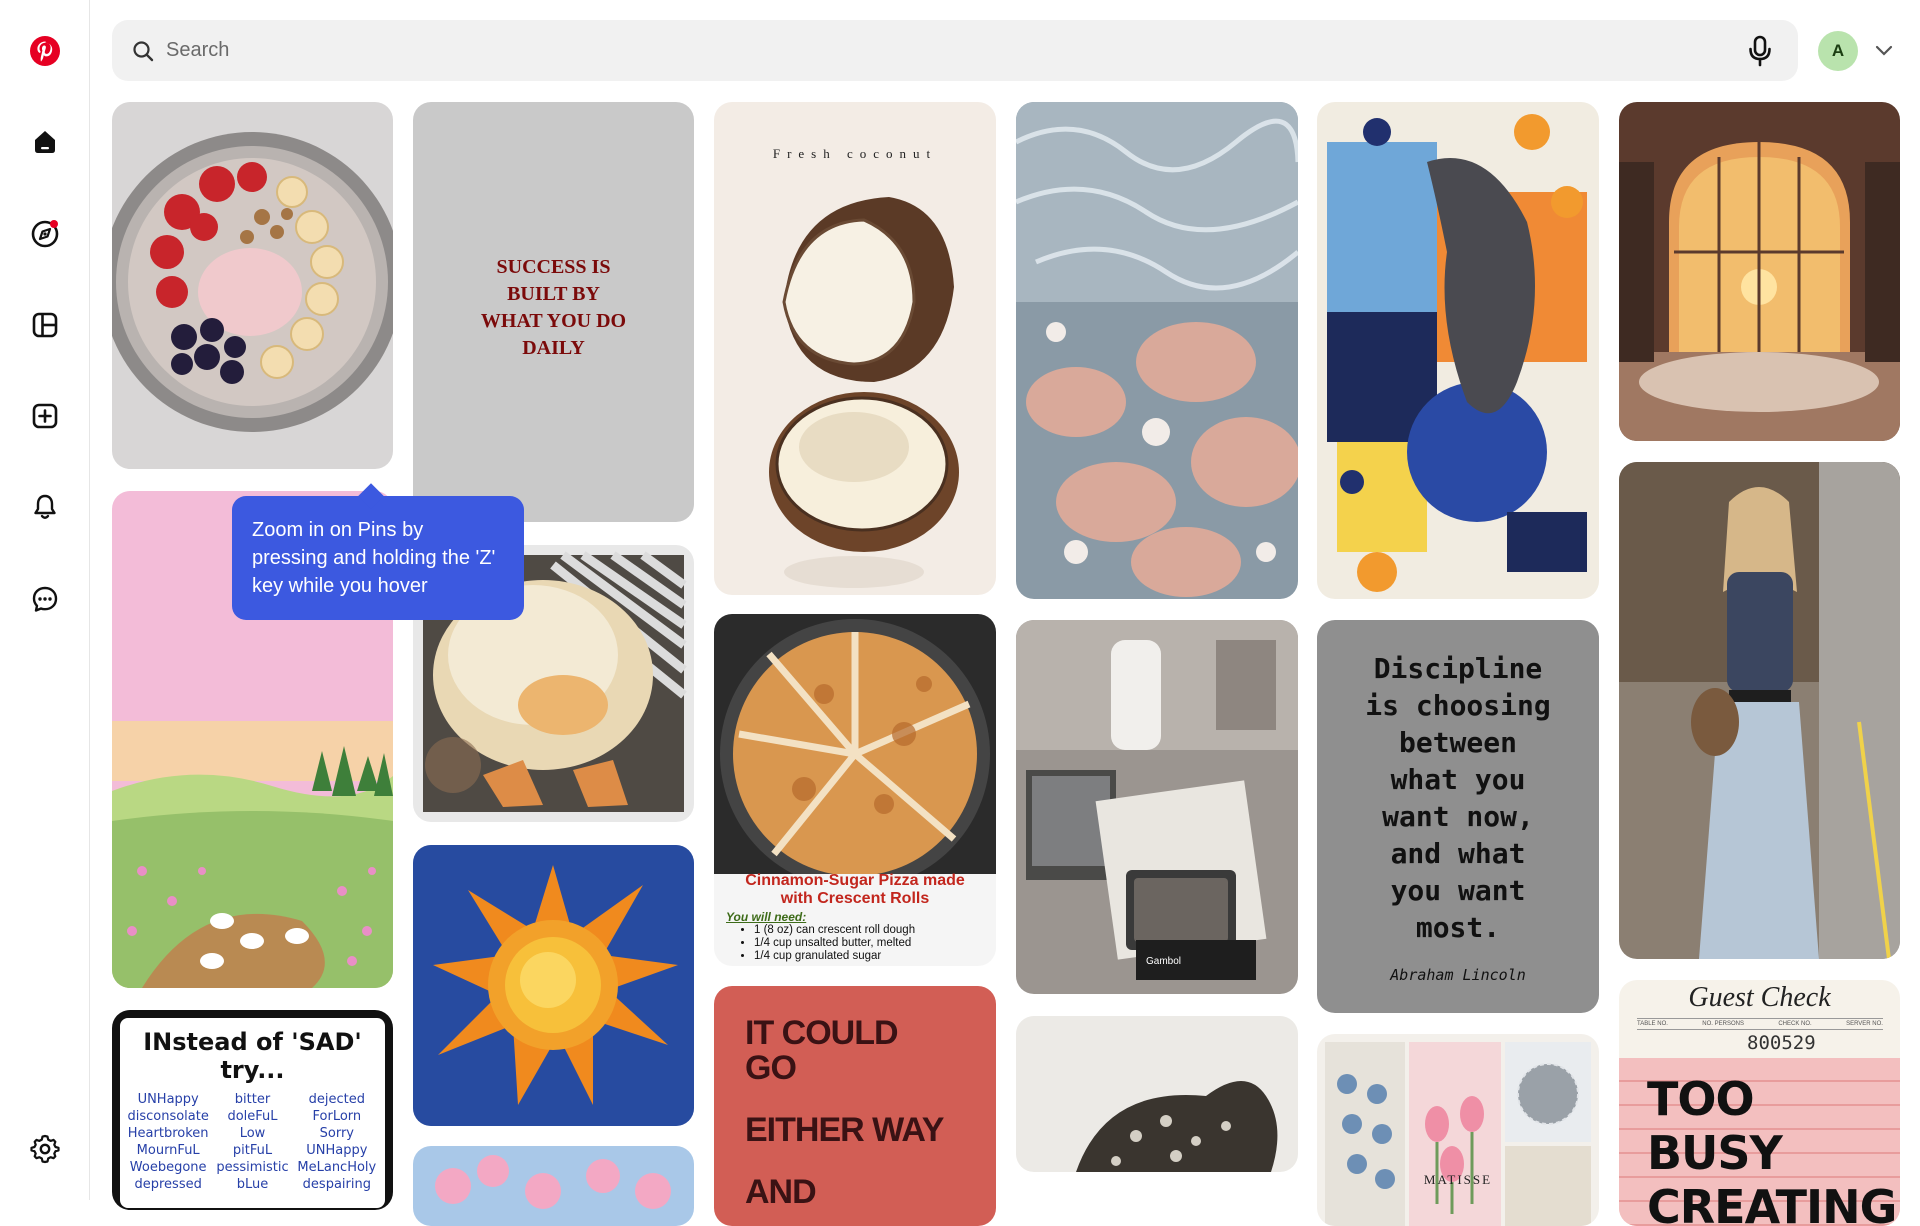 This screenshot has width=1920, height=1226. Describe the element at coordinates (1838, 51) in the screenshot. I see `avatar: A` at that location.